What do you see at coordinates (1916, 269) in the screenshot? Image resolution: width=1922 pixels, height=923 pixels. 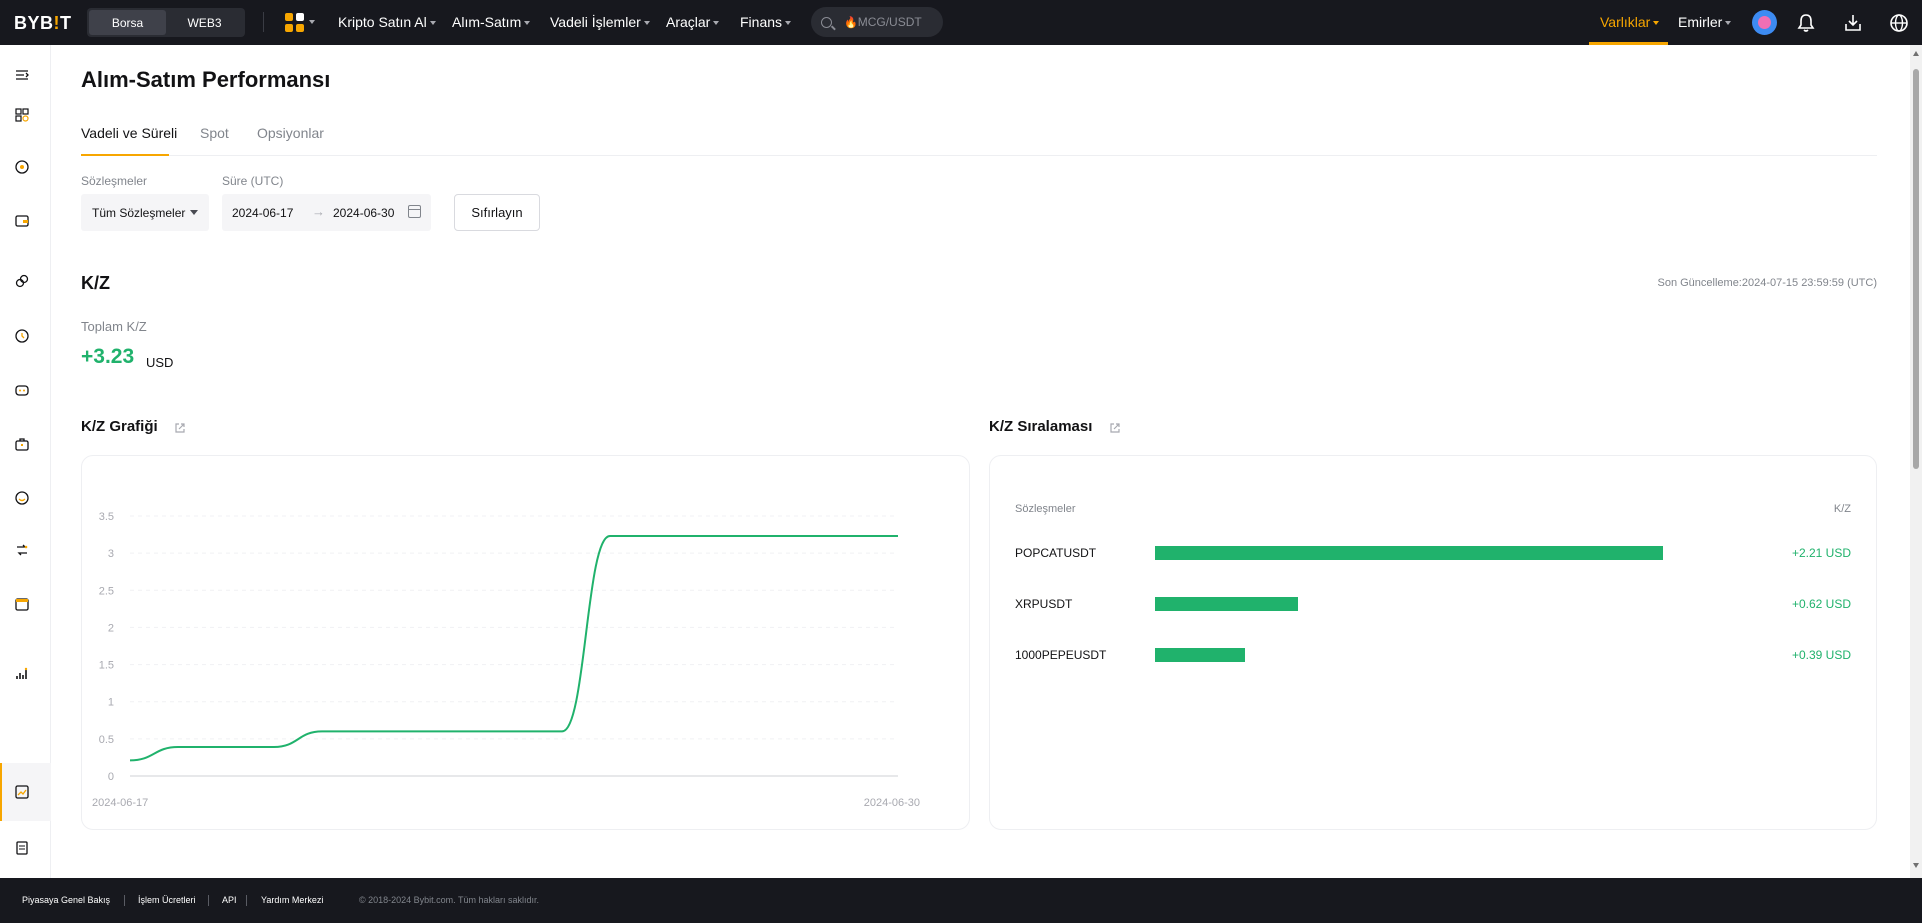 I see `scroll-thumb` at bounding box center [1916, 269].